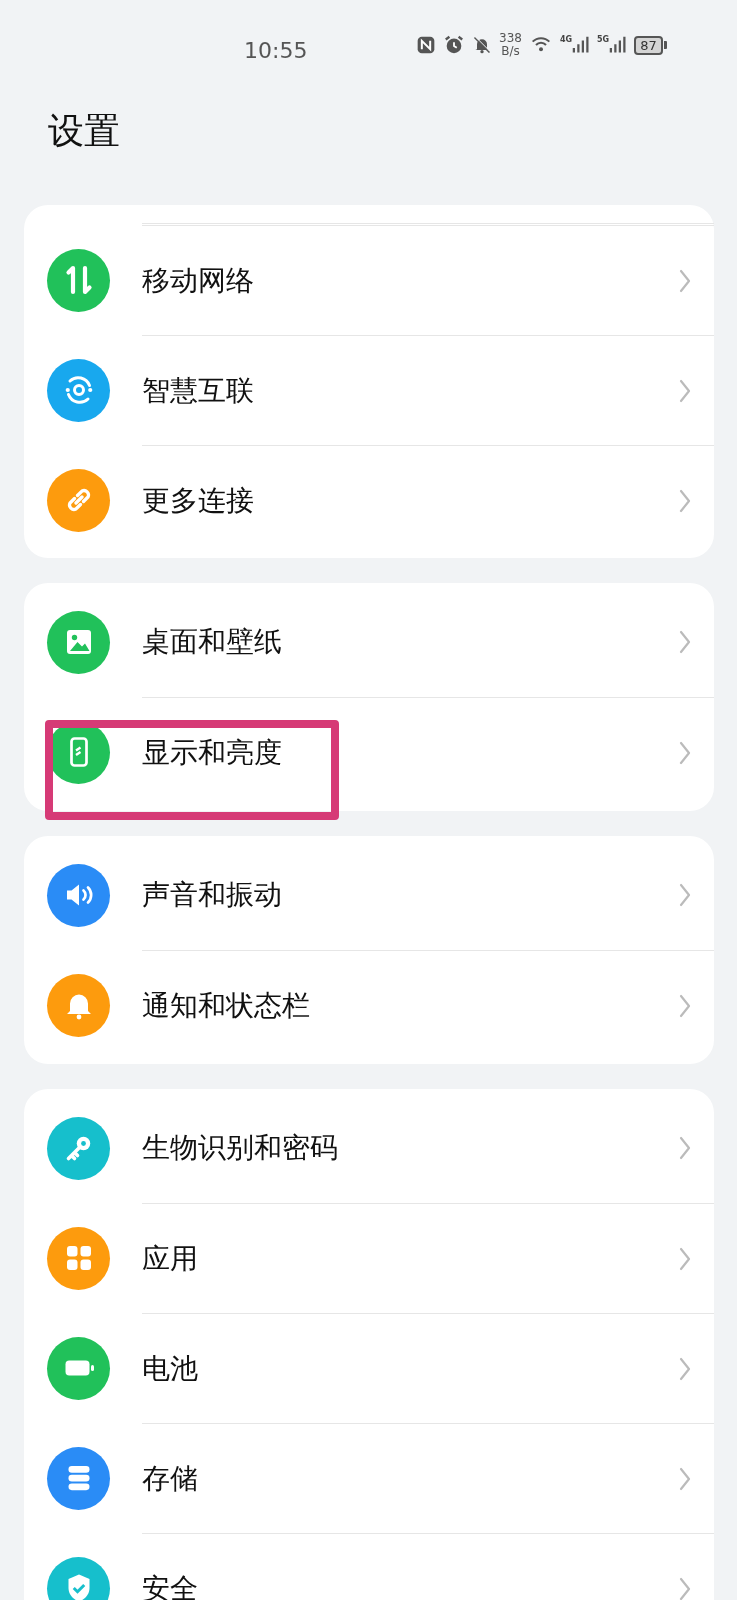 Image resolution: width=737 pixels, height=1600 pixels. Describe the element at coordinates (198, 390) in the screenshot. I see `item-label: 智慧互联` at that location.